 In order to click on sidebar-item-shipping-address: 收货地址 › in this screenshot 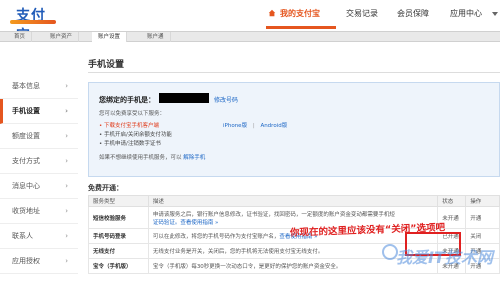, I will do `click(39, 211)`.